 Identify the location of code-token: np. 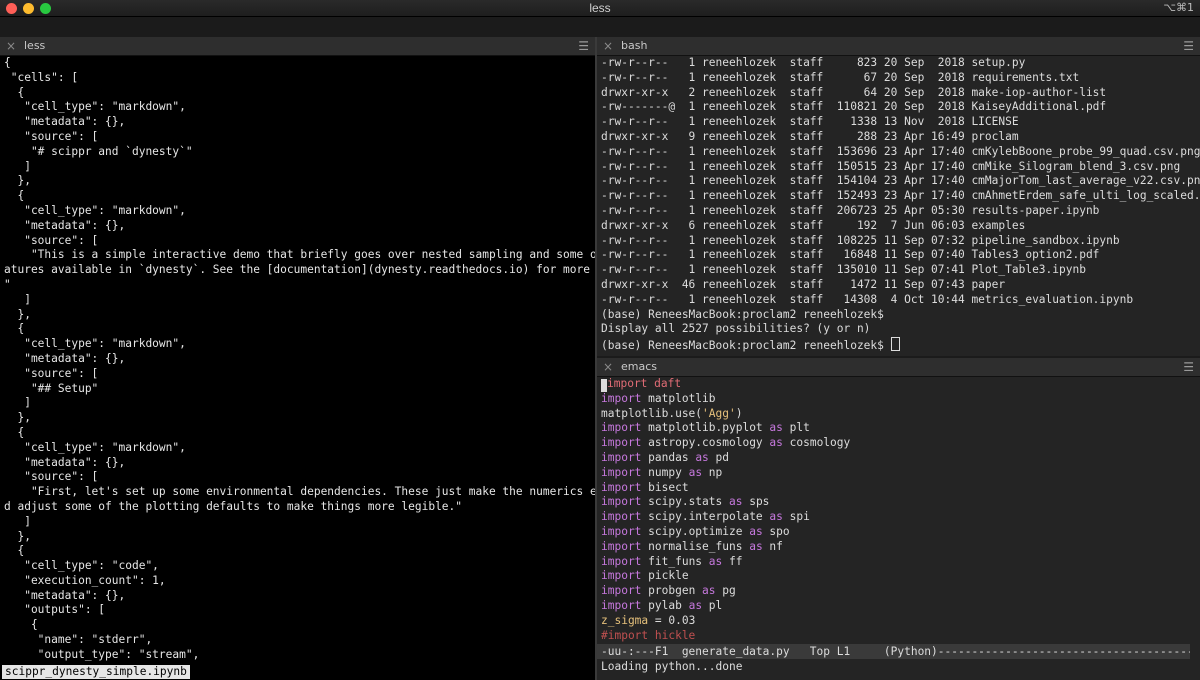
(712, 472).